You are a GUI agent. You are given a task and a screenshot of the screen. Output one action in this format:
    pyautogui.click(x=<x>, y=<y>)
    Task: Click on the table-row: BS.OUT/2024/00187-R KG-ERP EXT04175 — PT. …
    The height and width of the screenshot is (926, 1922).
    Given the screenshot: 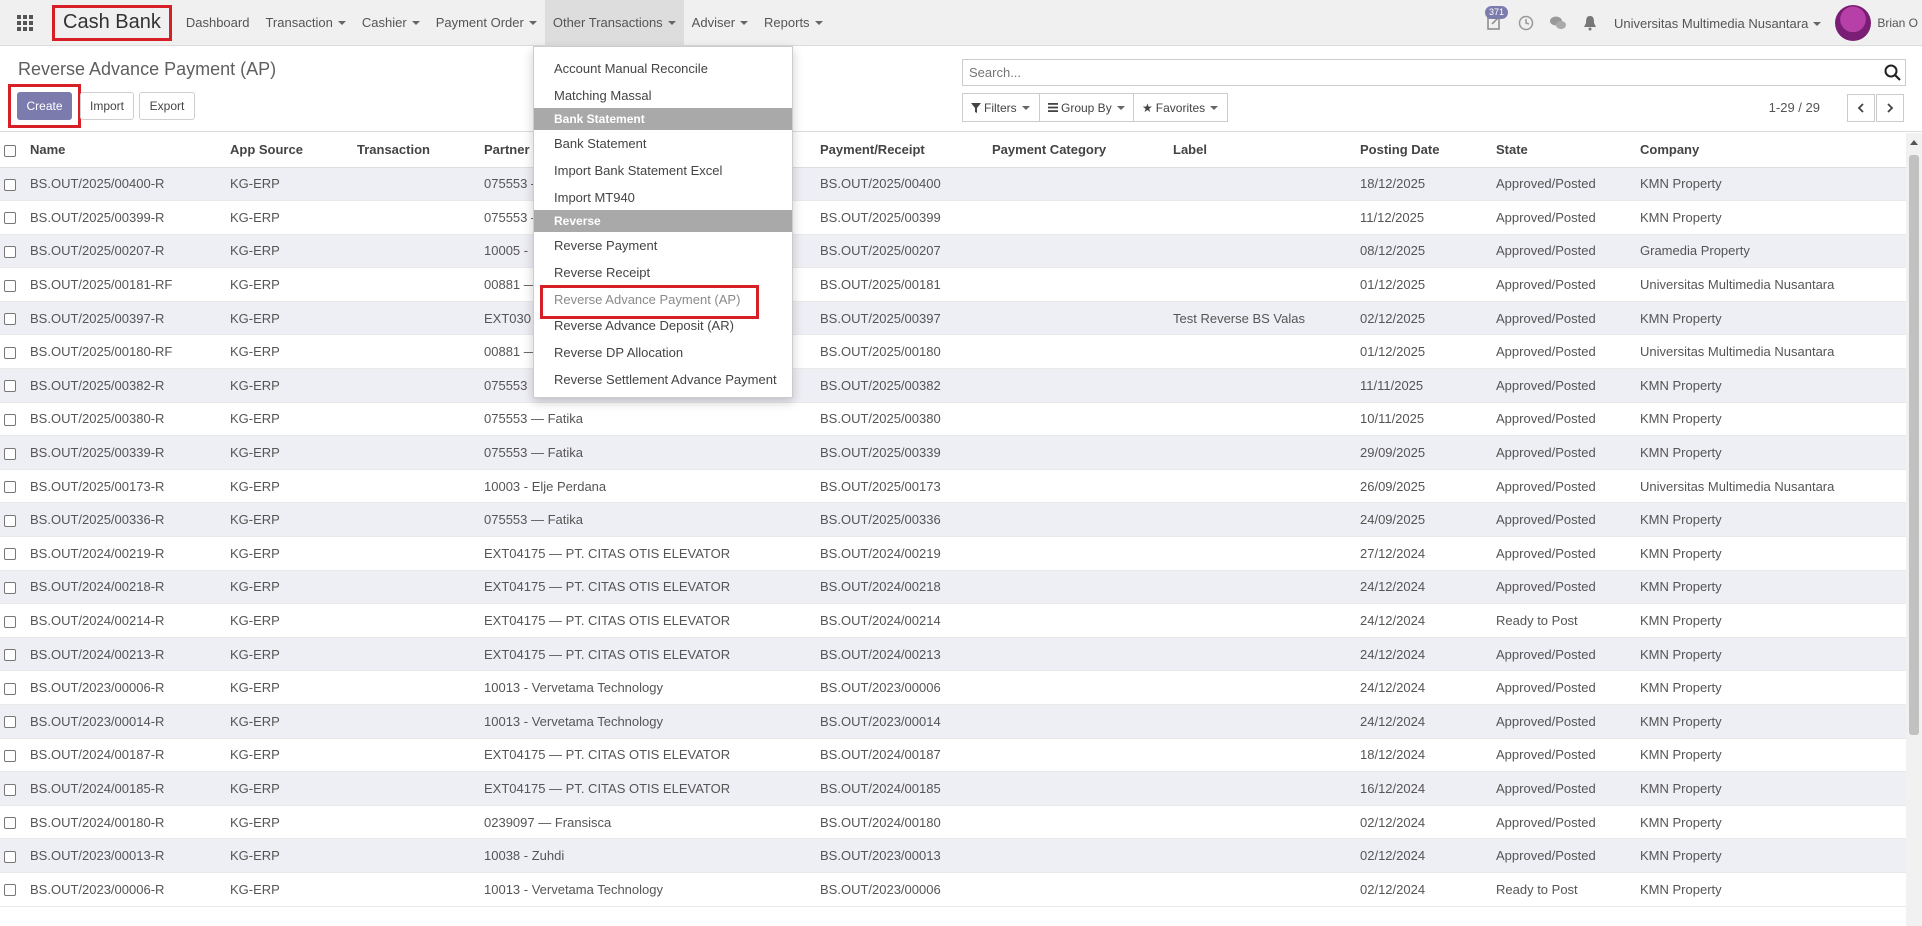 What is the action you would take?
    pyautogui.click(x=953, y=755)
    